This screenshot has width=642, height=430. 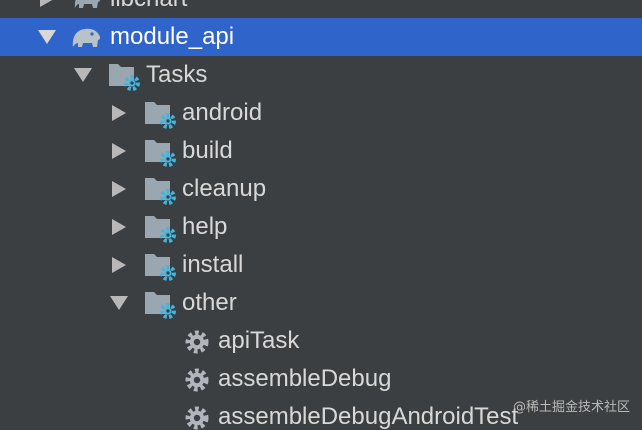 What do you see at coordinates (321, 303) in the screenshot?
I see `tree-item-other: other` at bounding box center [321, 303].